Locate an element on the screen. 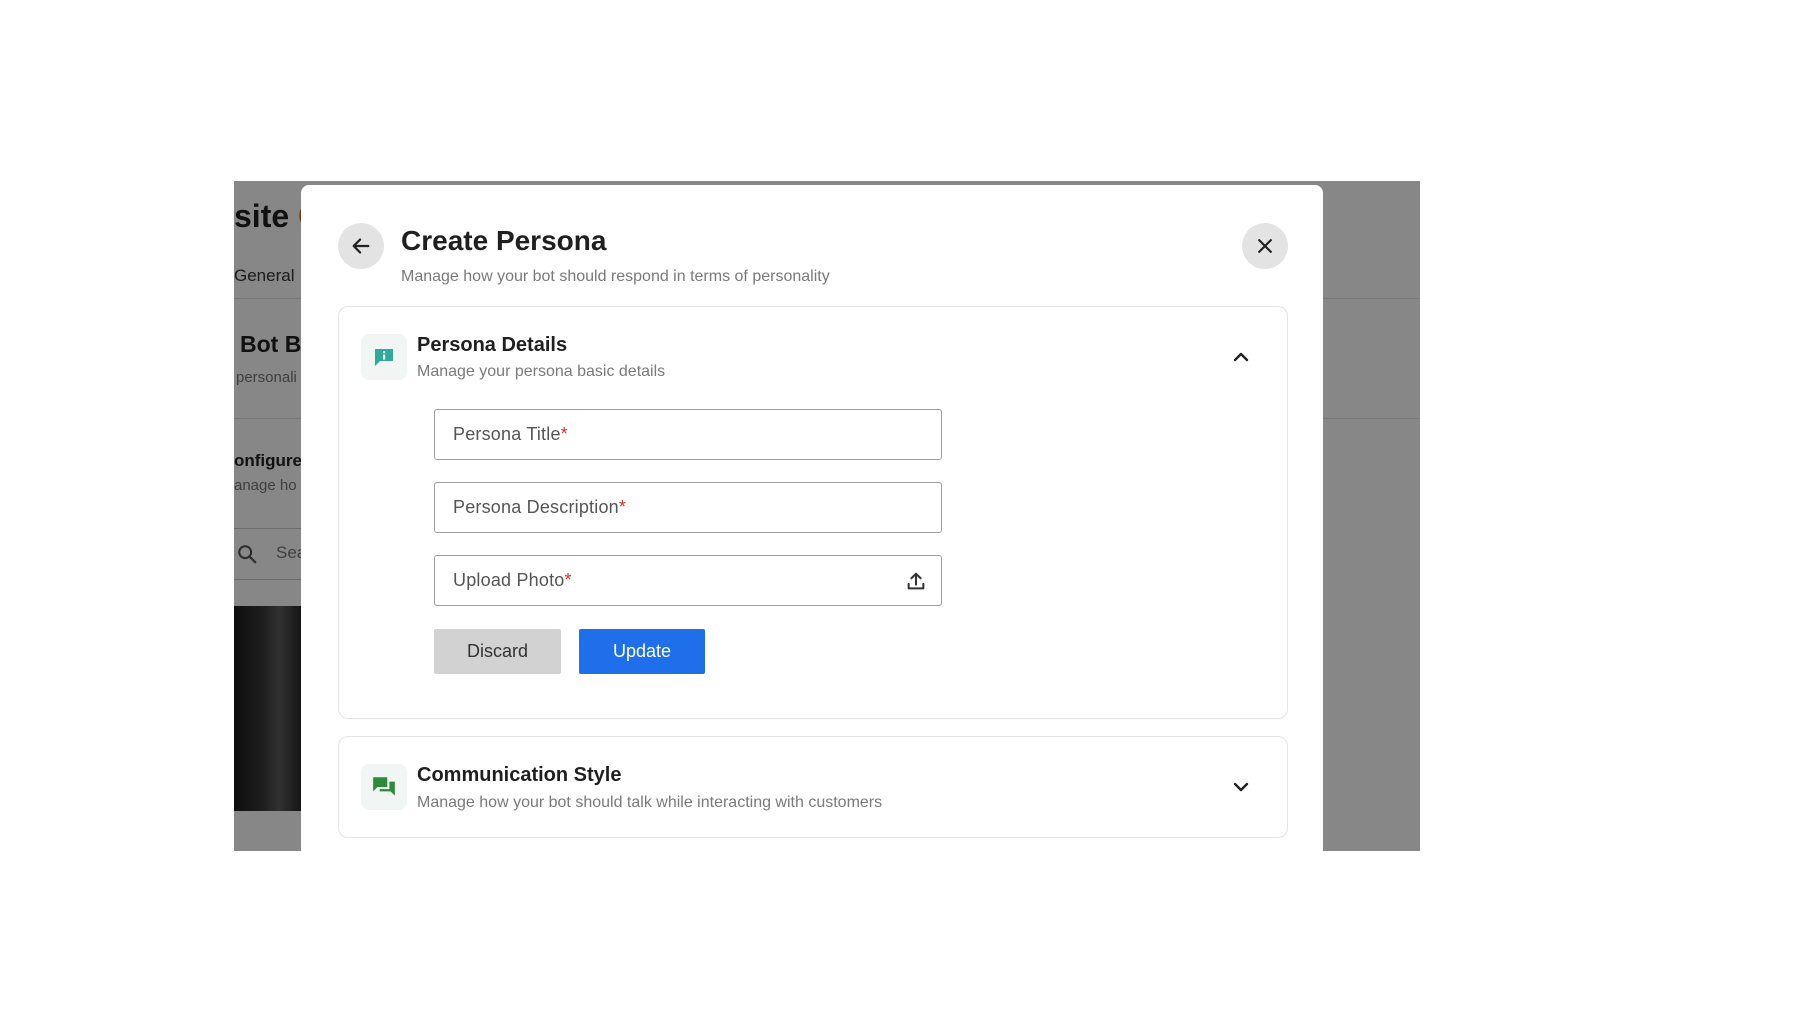 Image resolution: width=1806 pixels, height=1020 pixels. communication-style-icon-tile is located at coordinates (384, 787).